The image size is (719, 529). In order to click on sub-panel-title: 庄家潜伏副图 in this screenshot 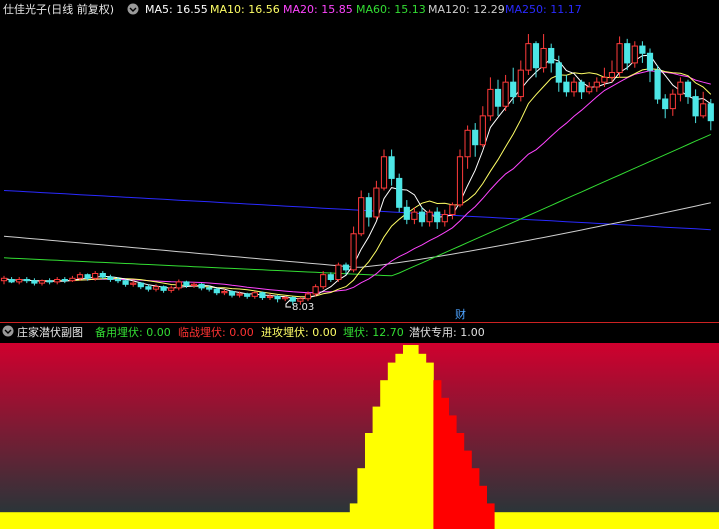, I will do `click(50, 332)`.